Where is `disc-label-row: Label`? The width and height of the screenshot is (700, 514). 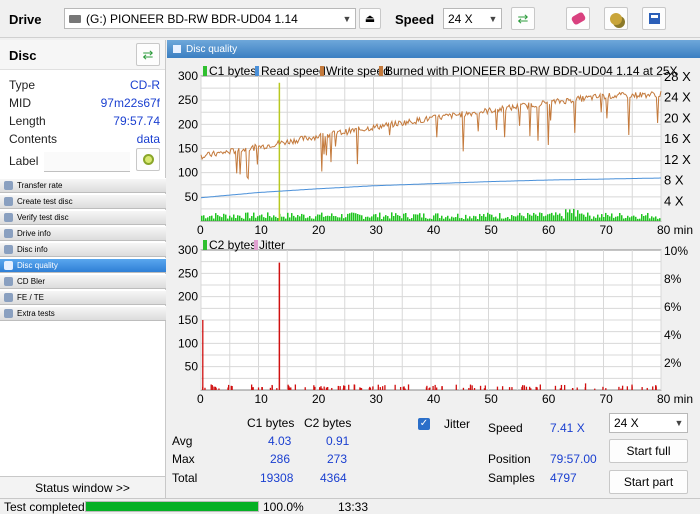 disc-label-row: Label is located at coordinates (83, 161).